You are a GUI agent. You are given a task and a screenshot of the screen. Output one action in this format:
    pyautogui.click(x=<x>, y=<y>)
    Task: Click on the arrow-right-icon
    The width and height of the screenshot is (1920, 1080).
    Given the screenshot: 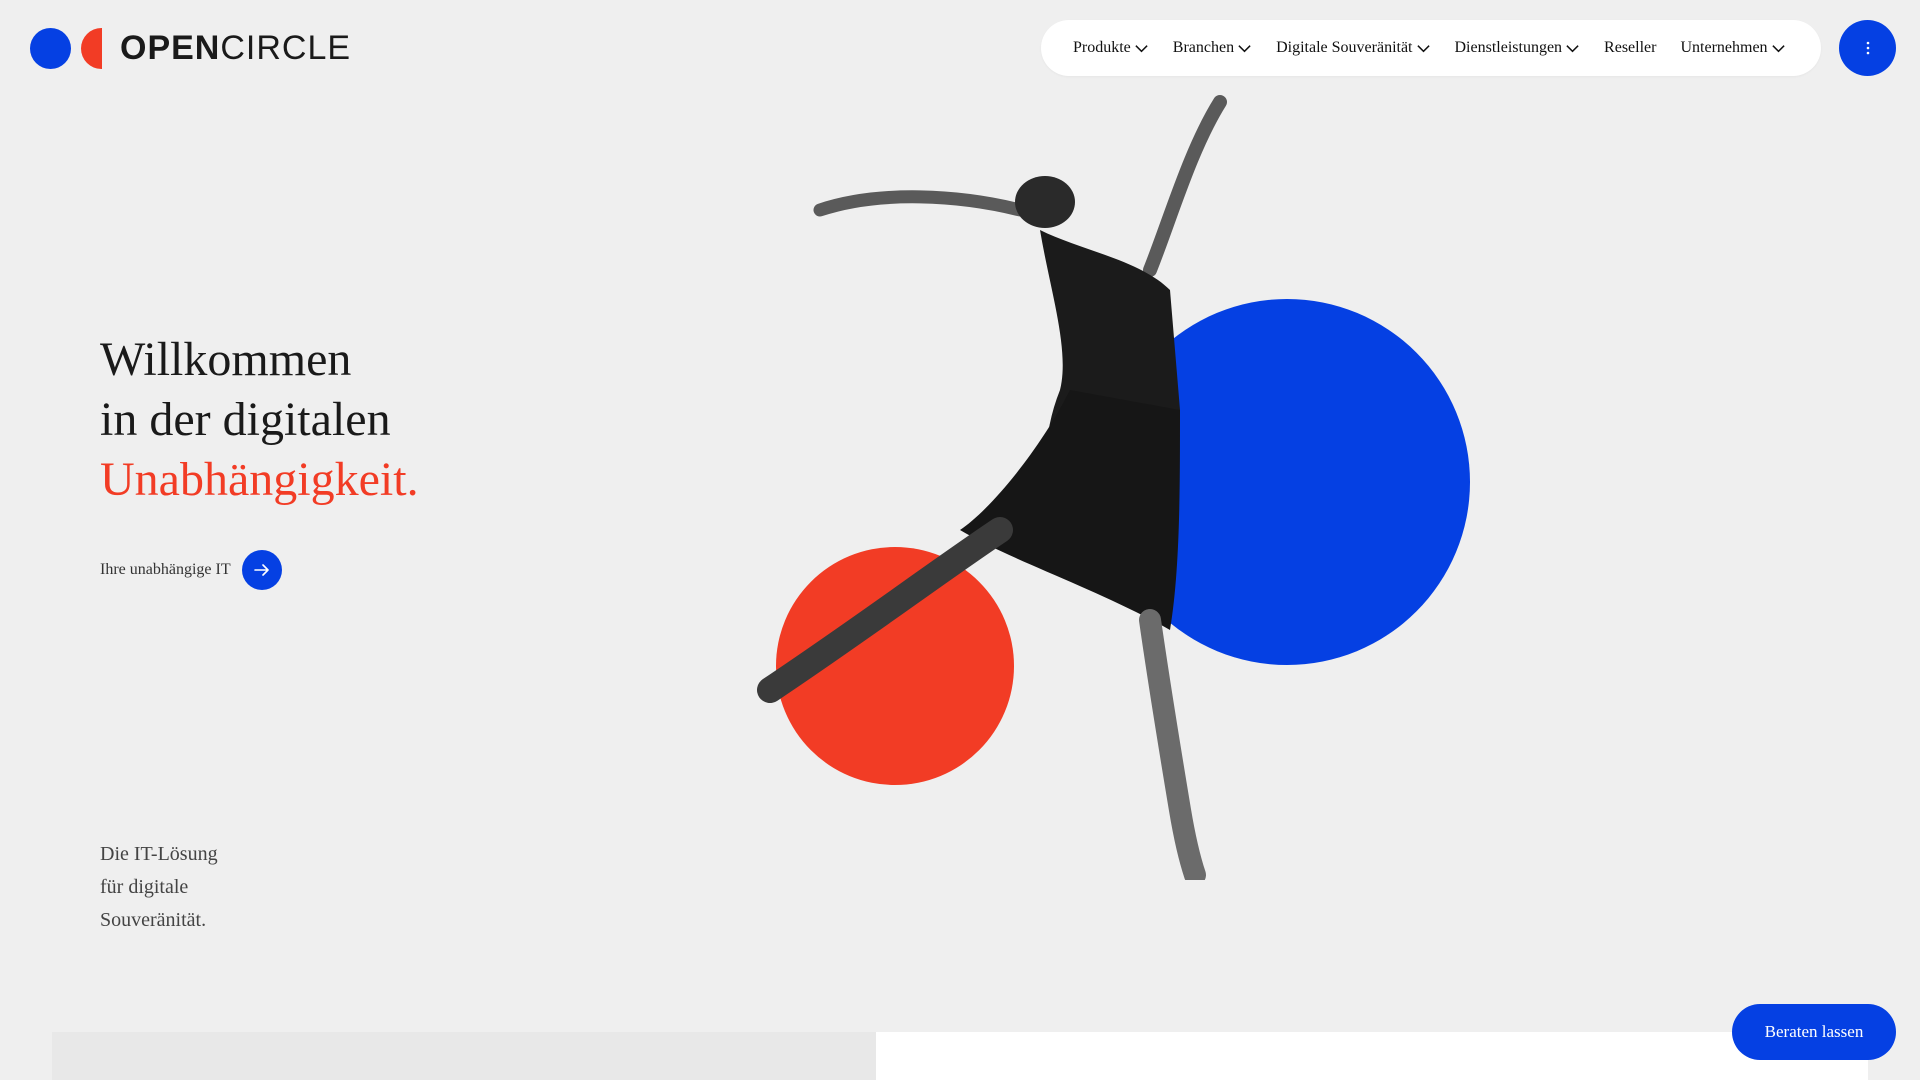 What is the action you would take?
    pyautogui.click(x=261, y=570)
    